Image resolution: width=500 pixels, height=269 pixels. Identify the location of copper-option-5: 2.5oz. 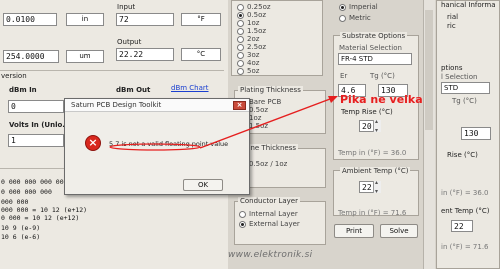
(257, 47).